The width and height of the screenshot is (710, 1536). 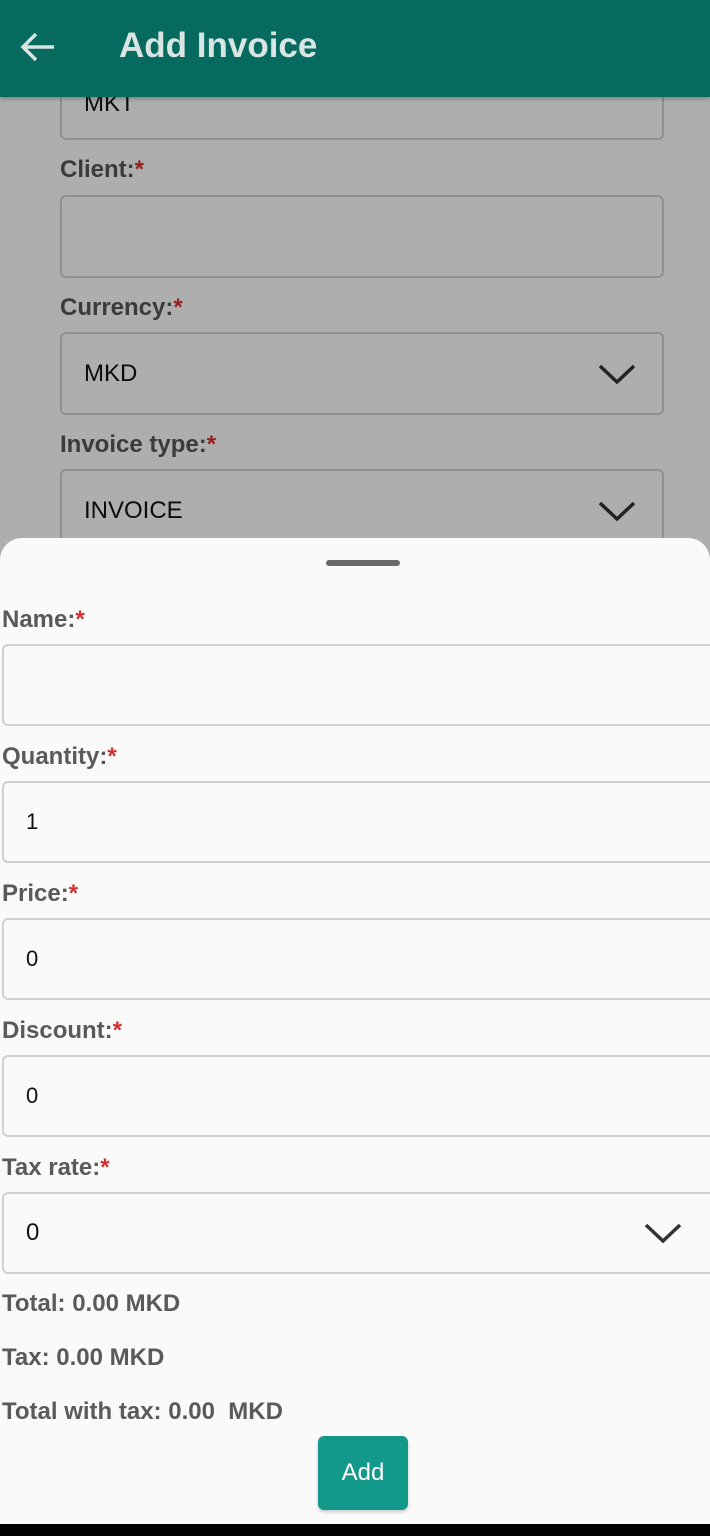 I want to click on chevron-down-icon, so click(x=663, y=1233).